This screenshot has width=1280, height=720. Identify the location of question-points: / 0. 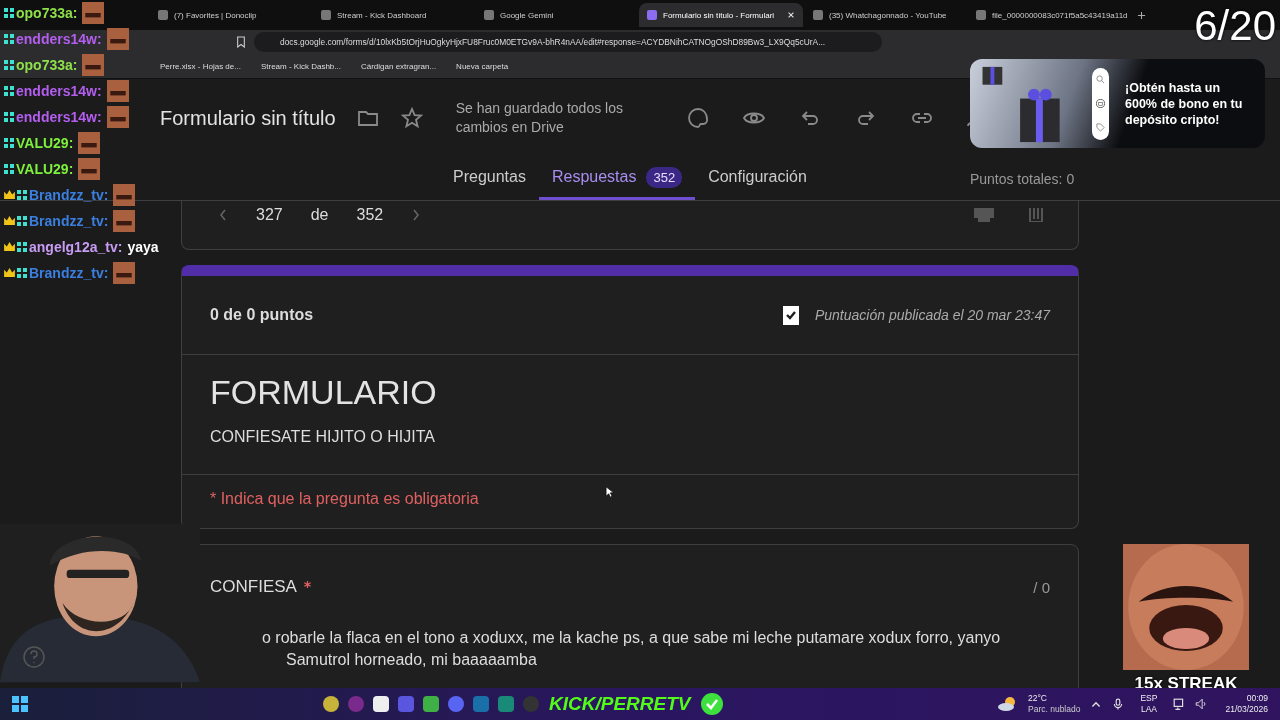
(1041, 587).